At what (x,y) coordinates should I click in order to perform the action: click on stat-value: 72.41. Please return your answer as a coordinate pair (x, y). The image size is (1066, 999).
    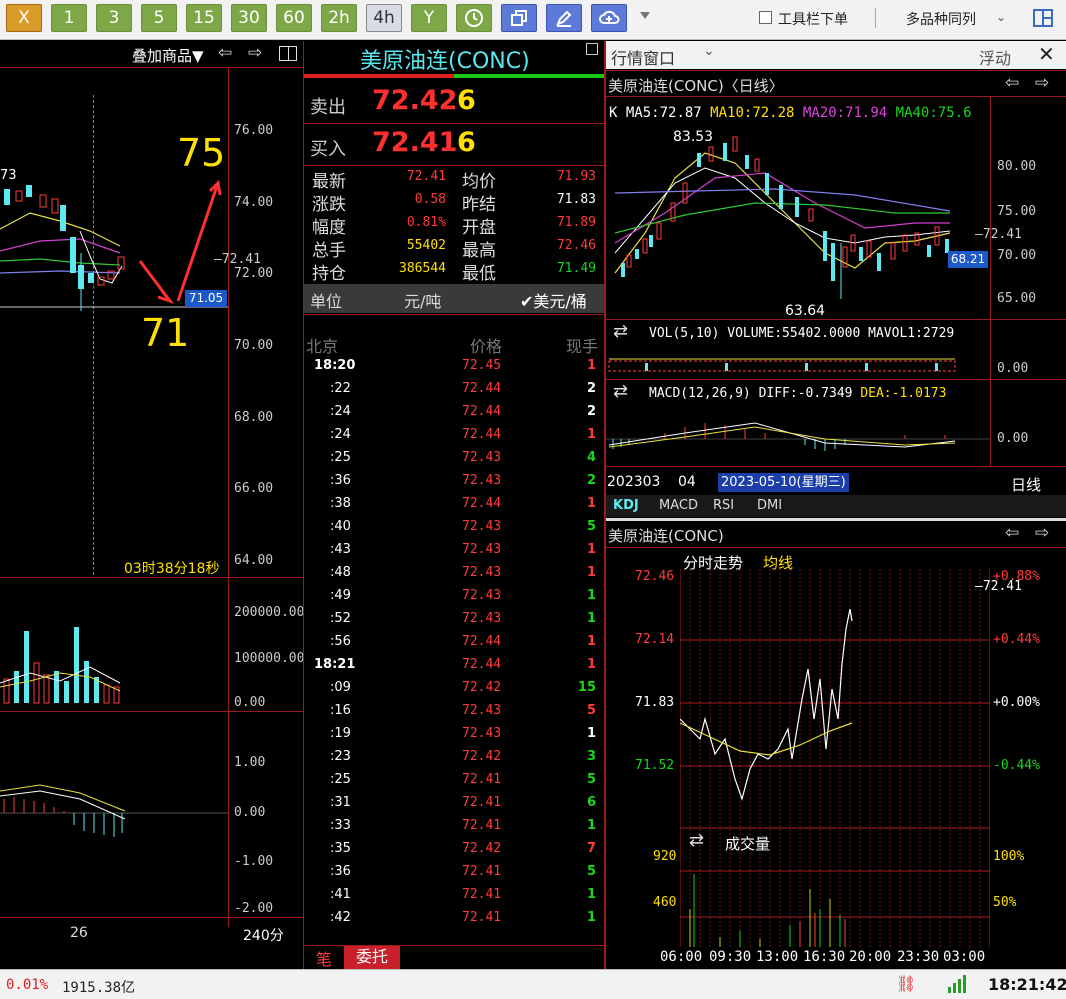
    Looking at the image, I should click on (426, 176).